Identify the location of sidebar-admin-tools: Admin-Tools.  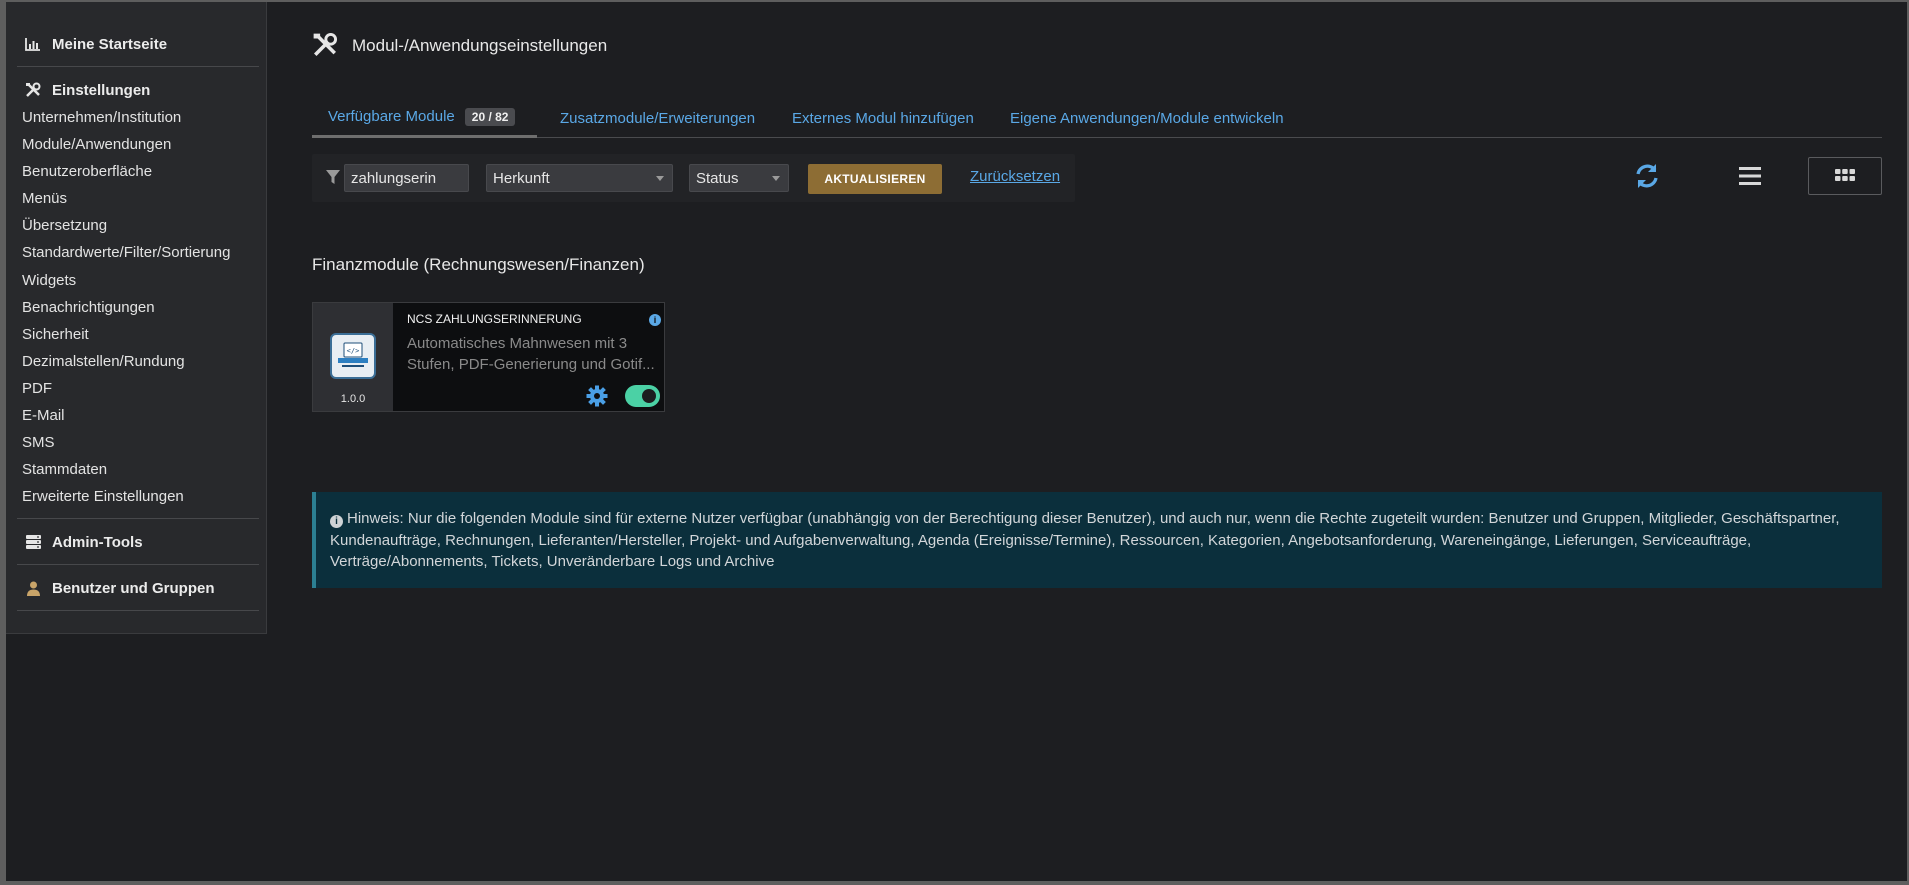
(141, 542).